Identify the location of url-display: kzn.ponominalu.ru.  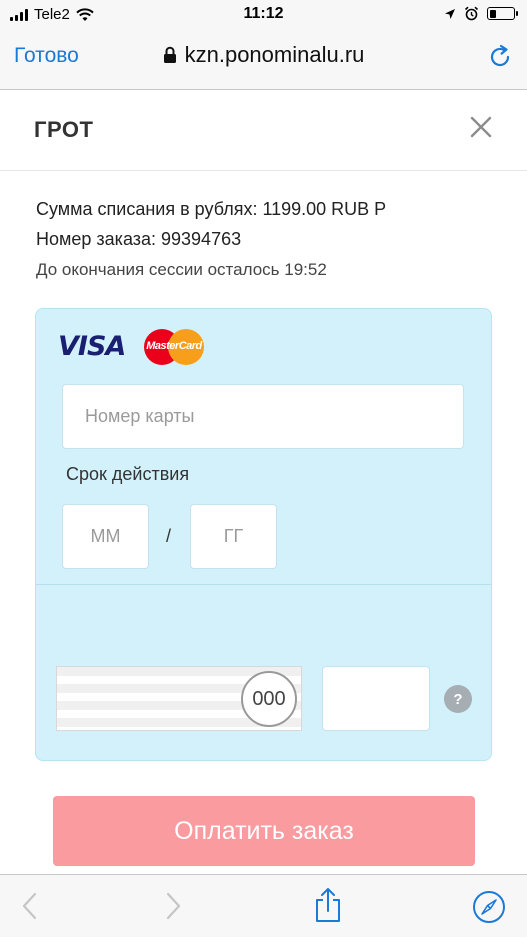
(263, 55).